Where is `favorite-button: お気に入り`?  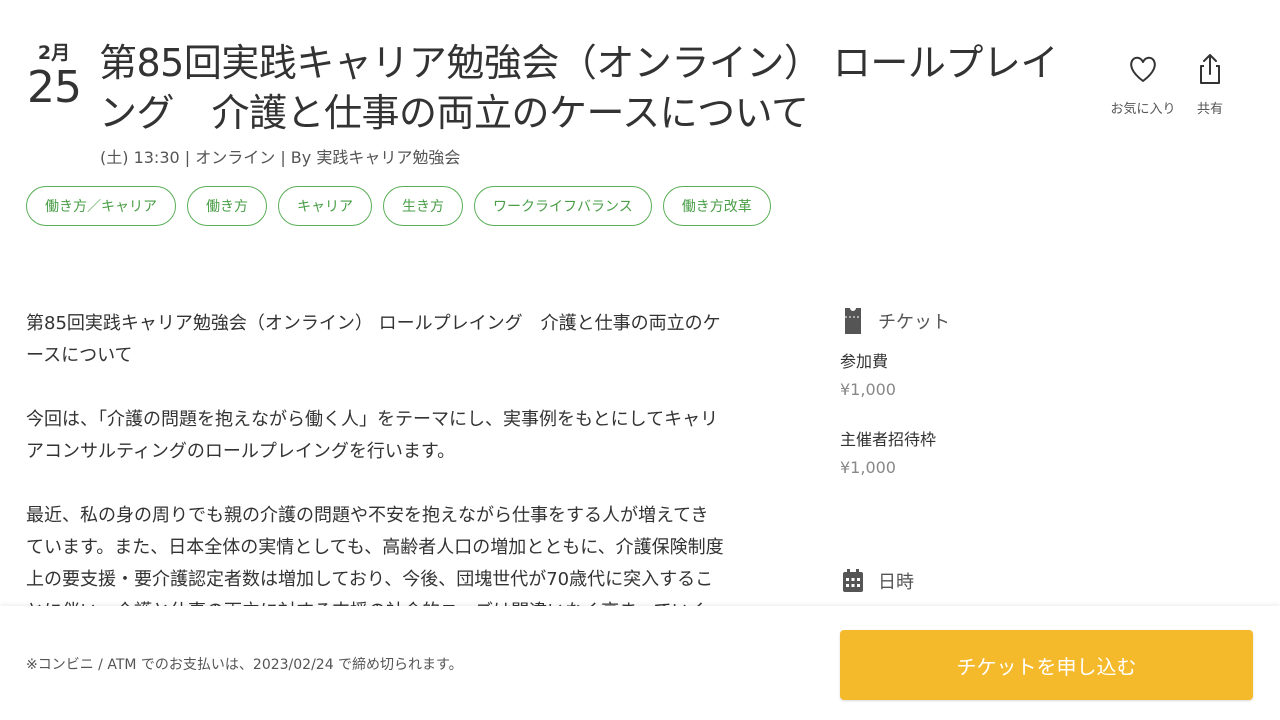
favorite-button: お気に入り is located at coordinates (1143, 84).